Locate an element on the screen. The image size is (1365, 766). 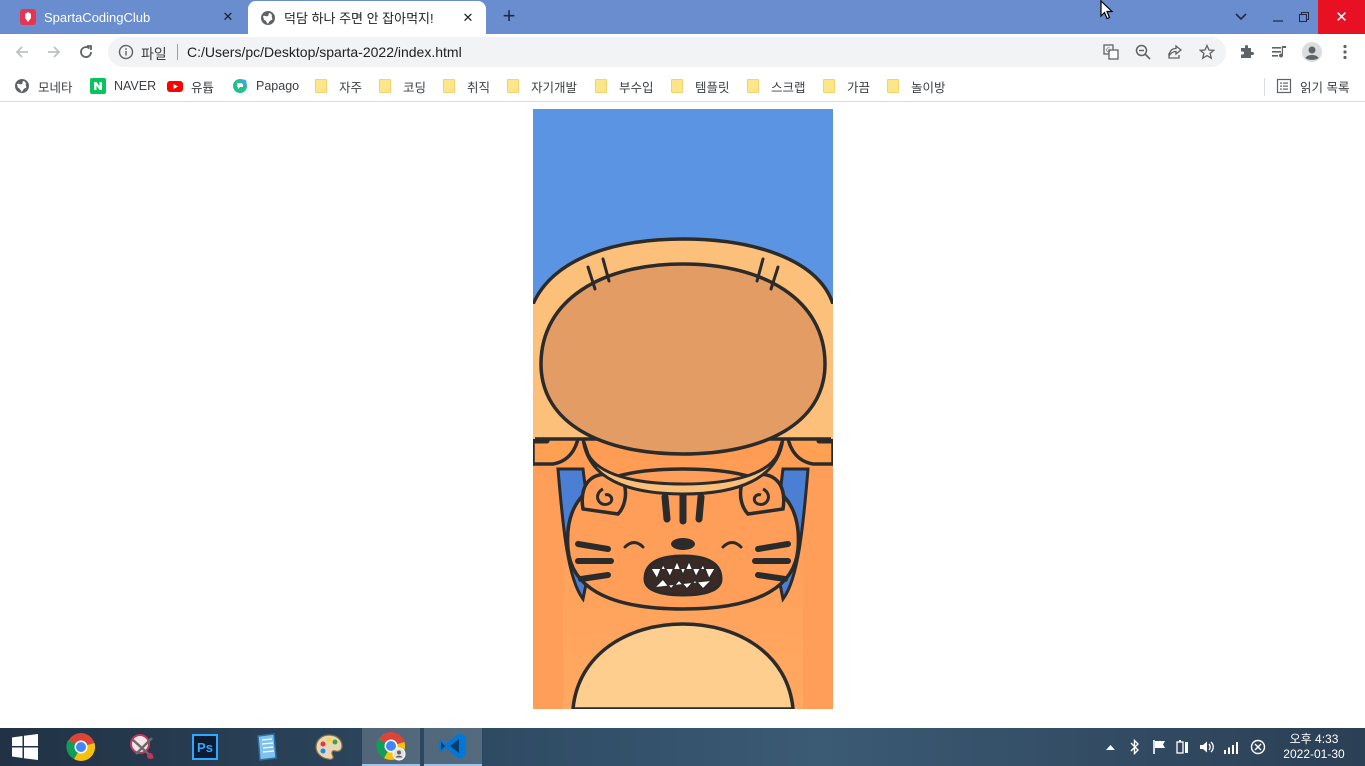
photoshop-label: Ps is located at coordinates (205, 747).